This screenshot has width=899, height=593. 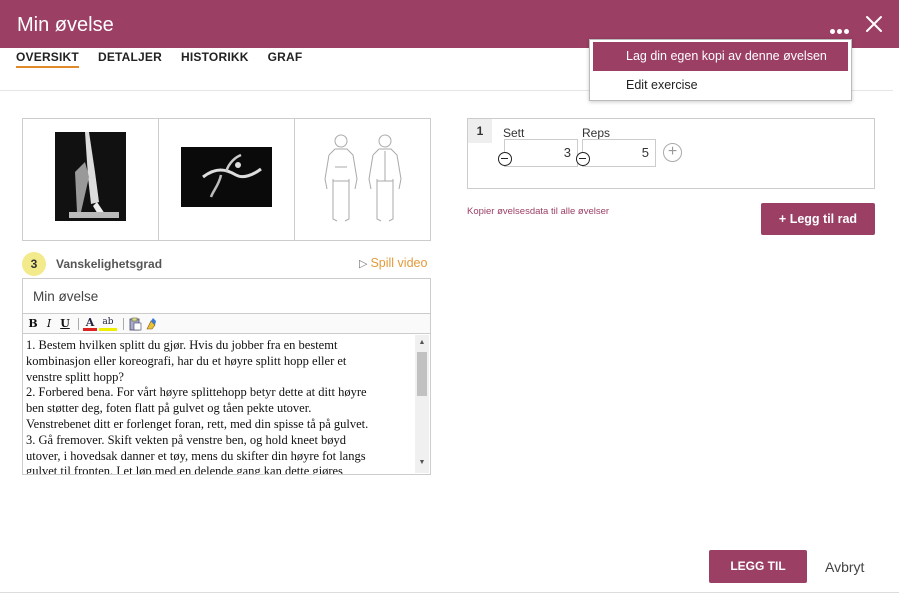 I want to click on tab-detaljer: DETALJER, so click(x=130, y=59).